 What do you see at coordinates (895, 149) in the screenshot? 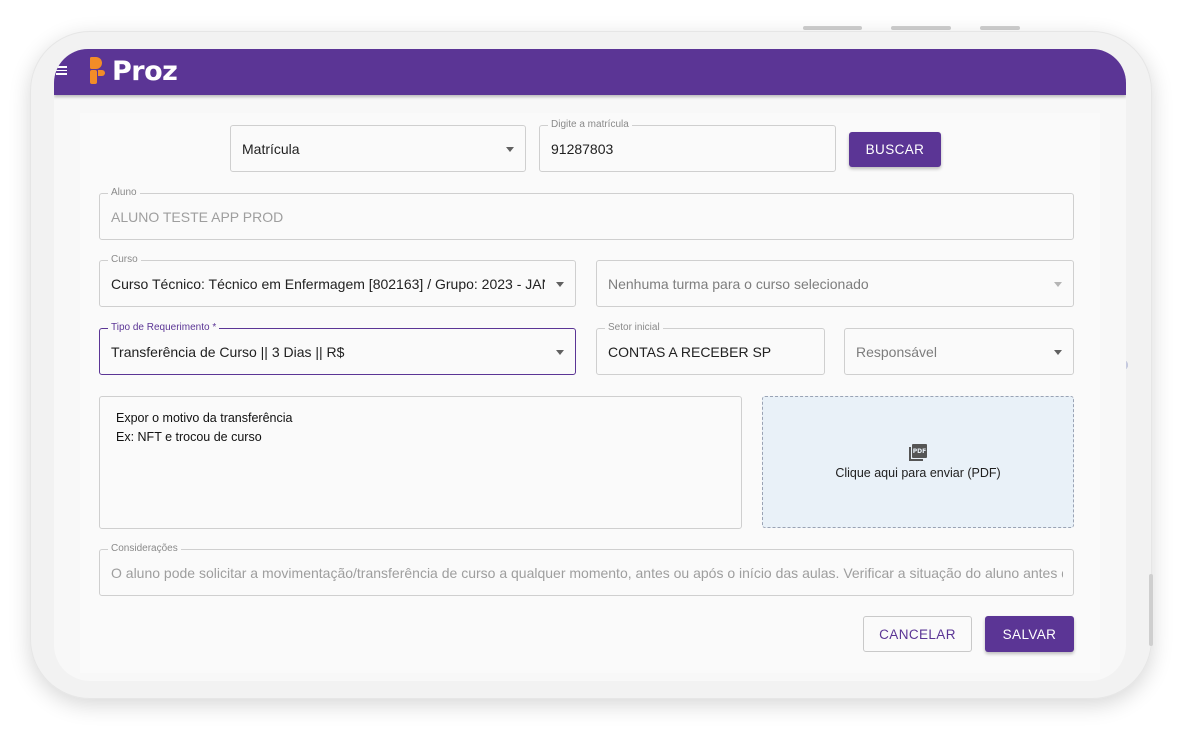
I see `search-button: BUSCAR` at bounding box center [895, 149].